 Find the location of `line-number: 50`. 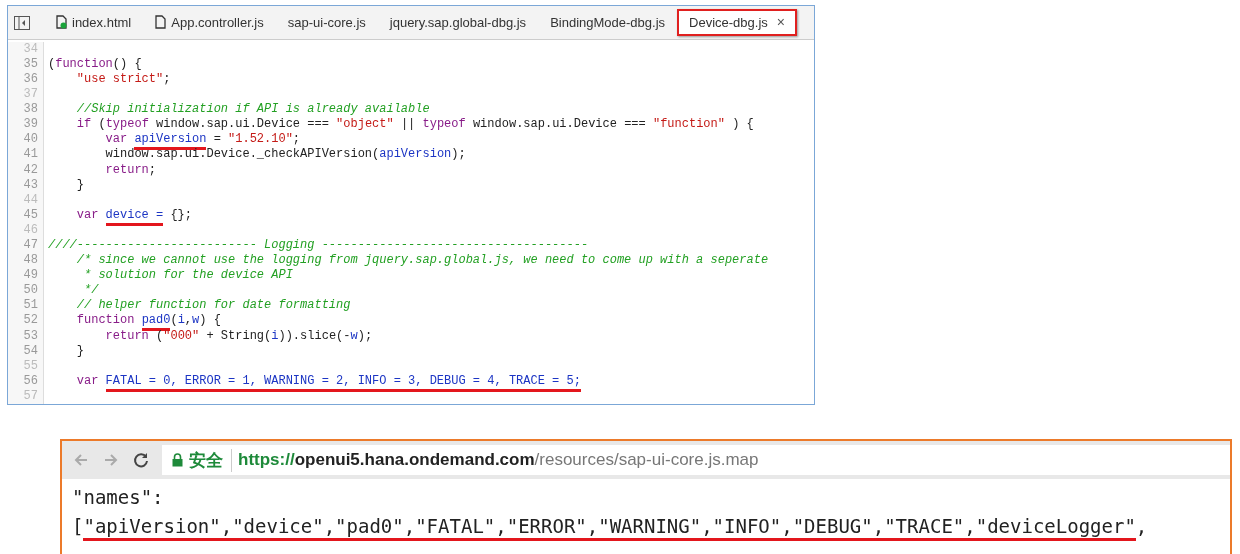

line-number: 50 is located at coordinates (26, 291).